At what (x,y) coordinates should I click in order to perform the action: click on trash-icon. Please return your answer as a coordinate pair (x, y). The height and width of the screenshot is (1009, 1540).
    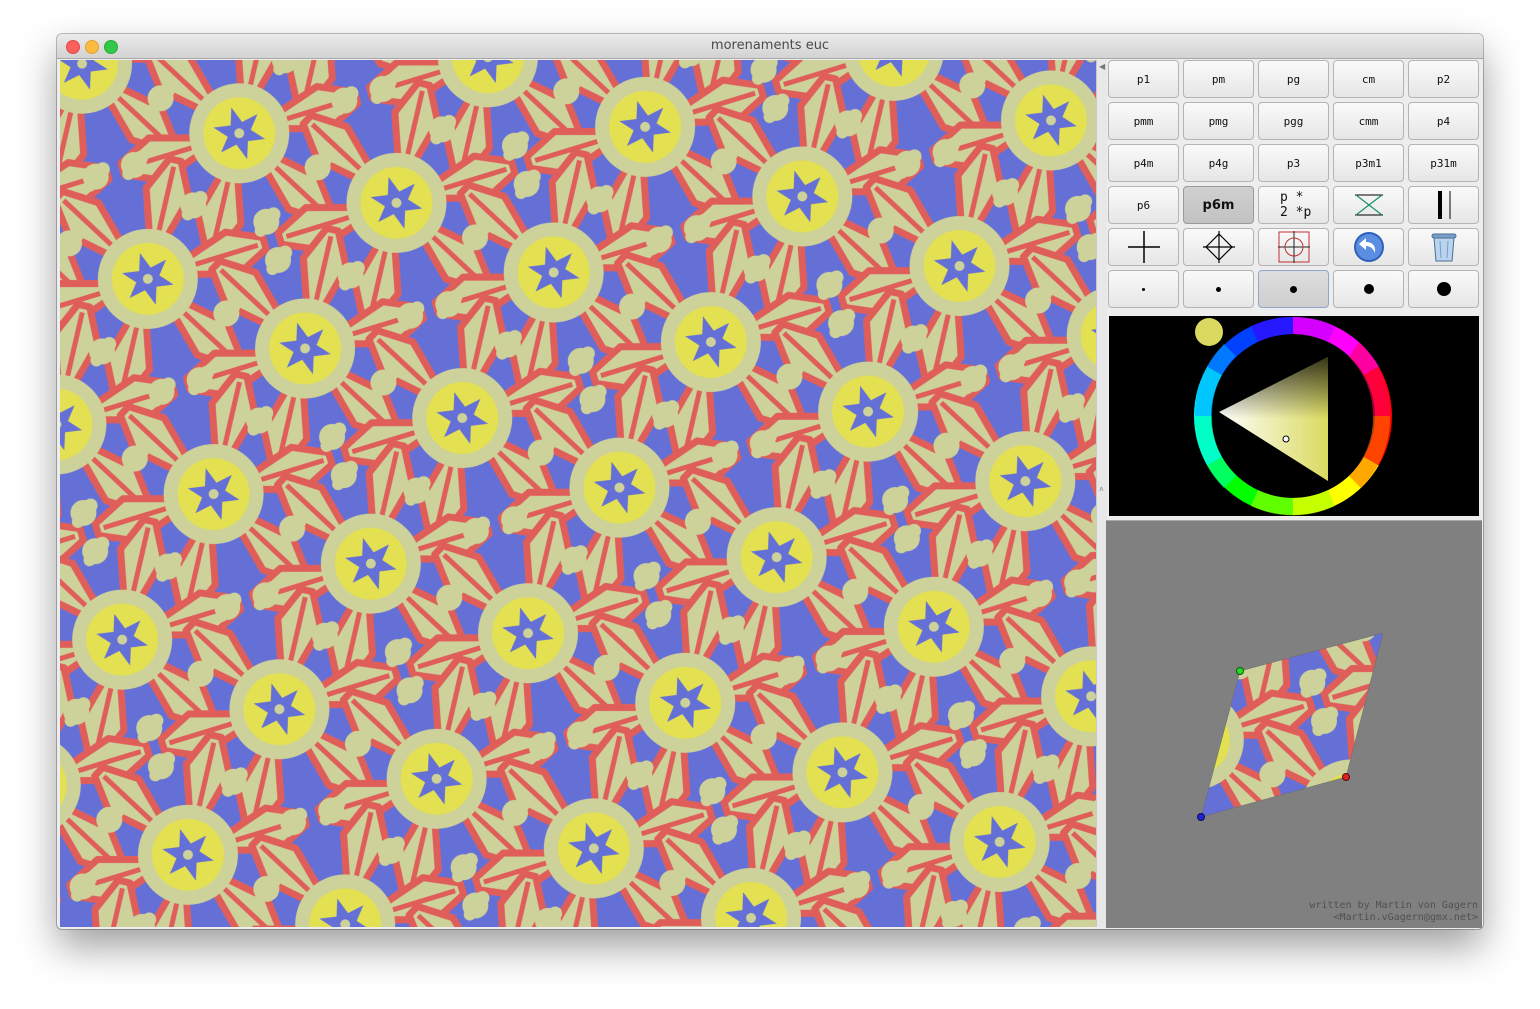
    Looking at the image, I should click on (1443, 247).